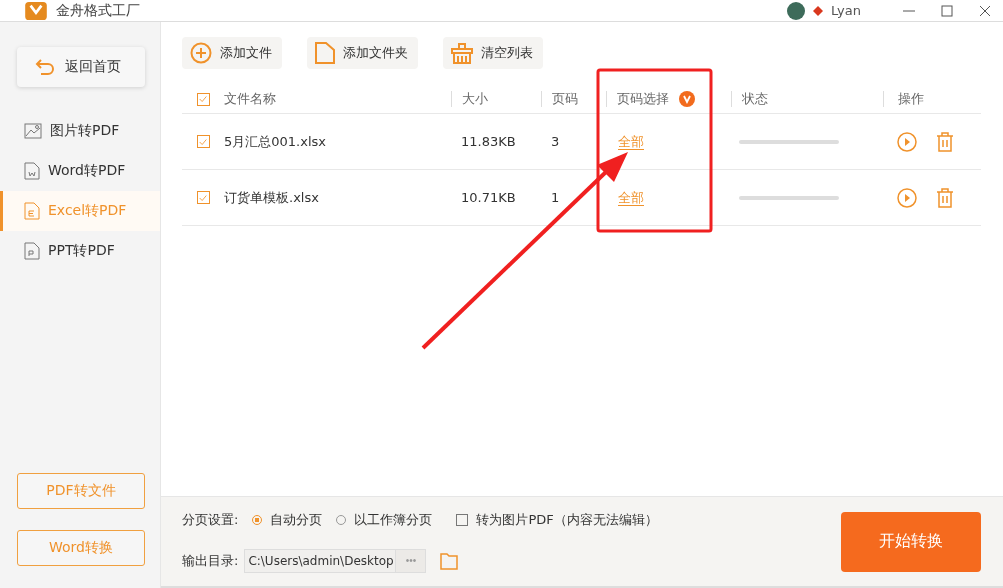 This screenshot has width=1003, height=588. What do you see at coordinates (320, 560) in the screenshot?
I see `output-path-field: C:\Users\admin\Desktop` at bounding box center [320, 560].